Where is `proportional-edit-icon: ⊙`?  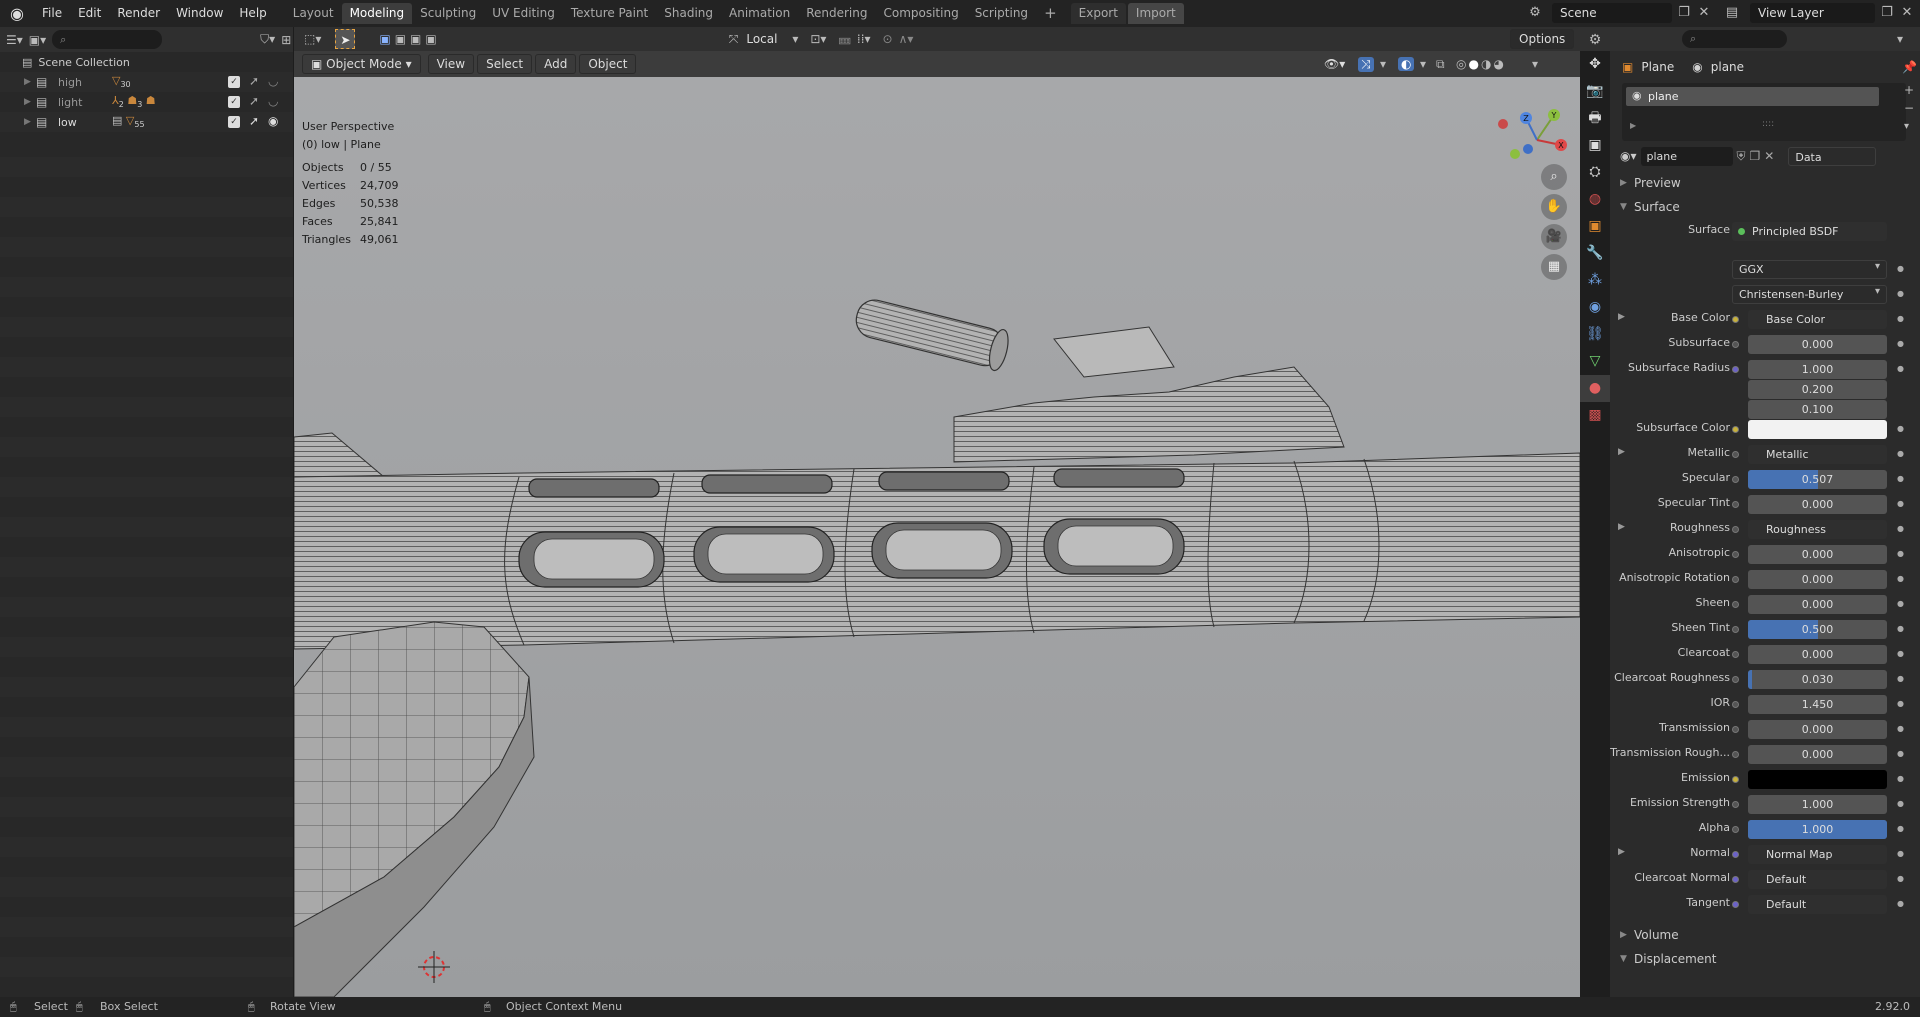
proportional-edit-icon: ⊙ is located at coordinates (888, 39).